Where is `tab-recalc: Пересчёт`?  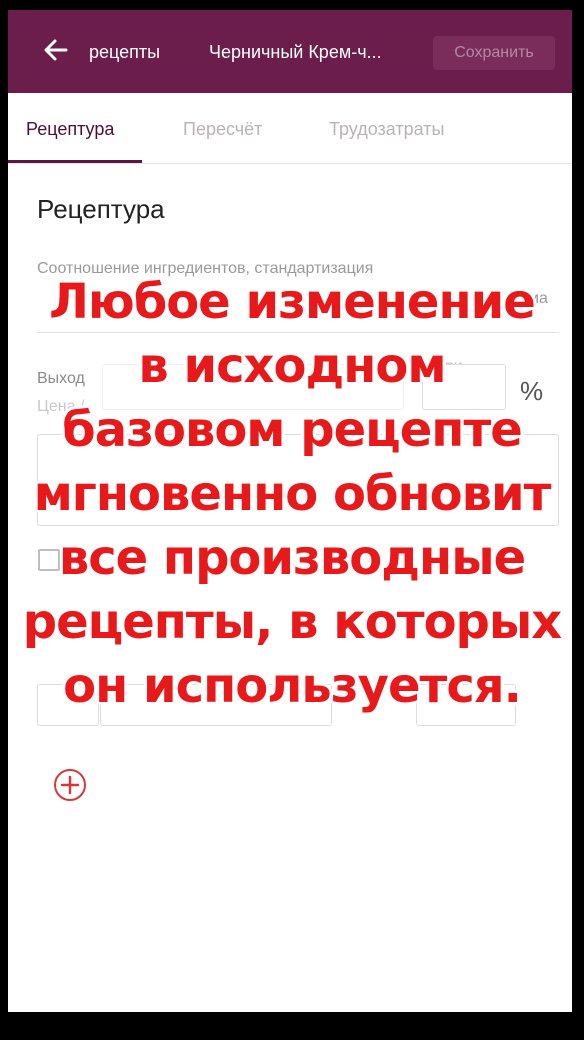 tab-recalc: Пересчёт is located at coordinates (222, 129).